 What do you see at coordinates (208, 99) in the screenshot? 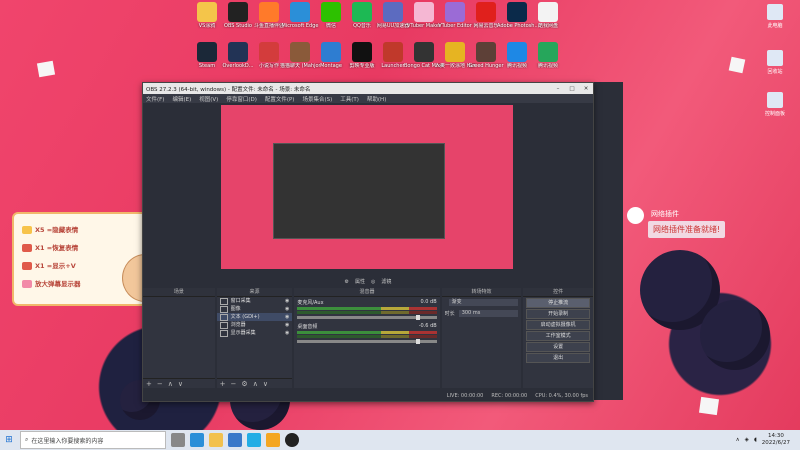
I see `menu-view: 视图(V)` at bounding box center [208, 99].